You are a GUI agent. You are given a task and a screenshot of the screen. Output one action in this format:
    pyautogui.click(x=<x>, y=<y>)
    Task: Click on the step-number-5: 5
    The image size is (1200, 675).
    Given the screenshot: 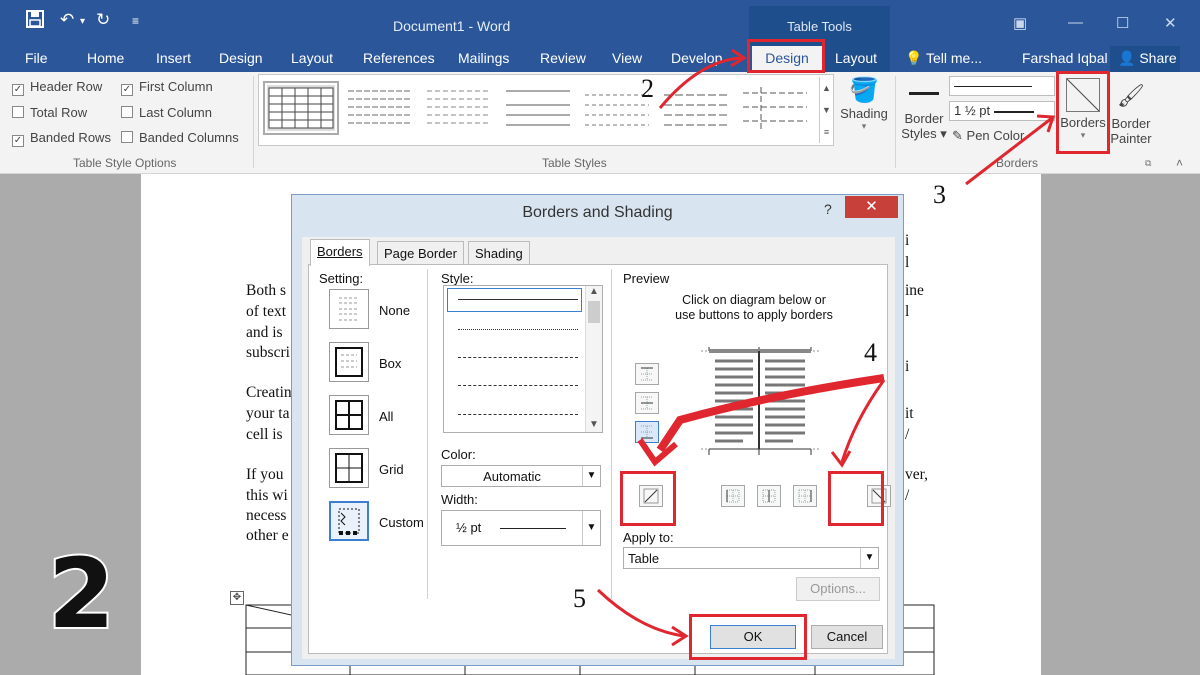 What is the action you would take?
    pyautogui.click(x=579, y=598)
    